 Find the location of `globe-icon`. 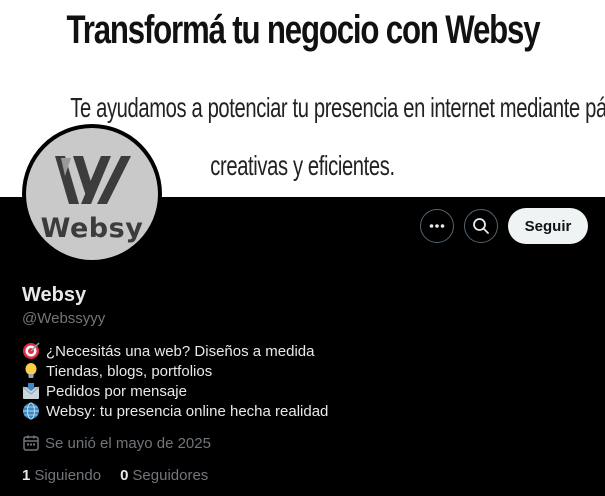

globe-icon is located at coordinates (31, 411).